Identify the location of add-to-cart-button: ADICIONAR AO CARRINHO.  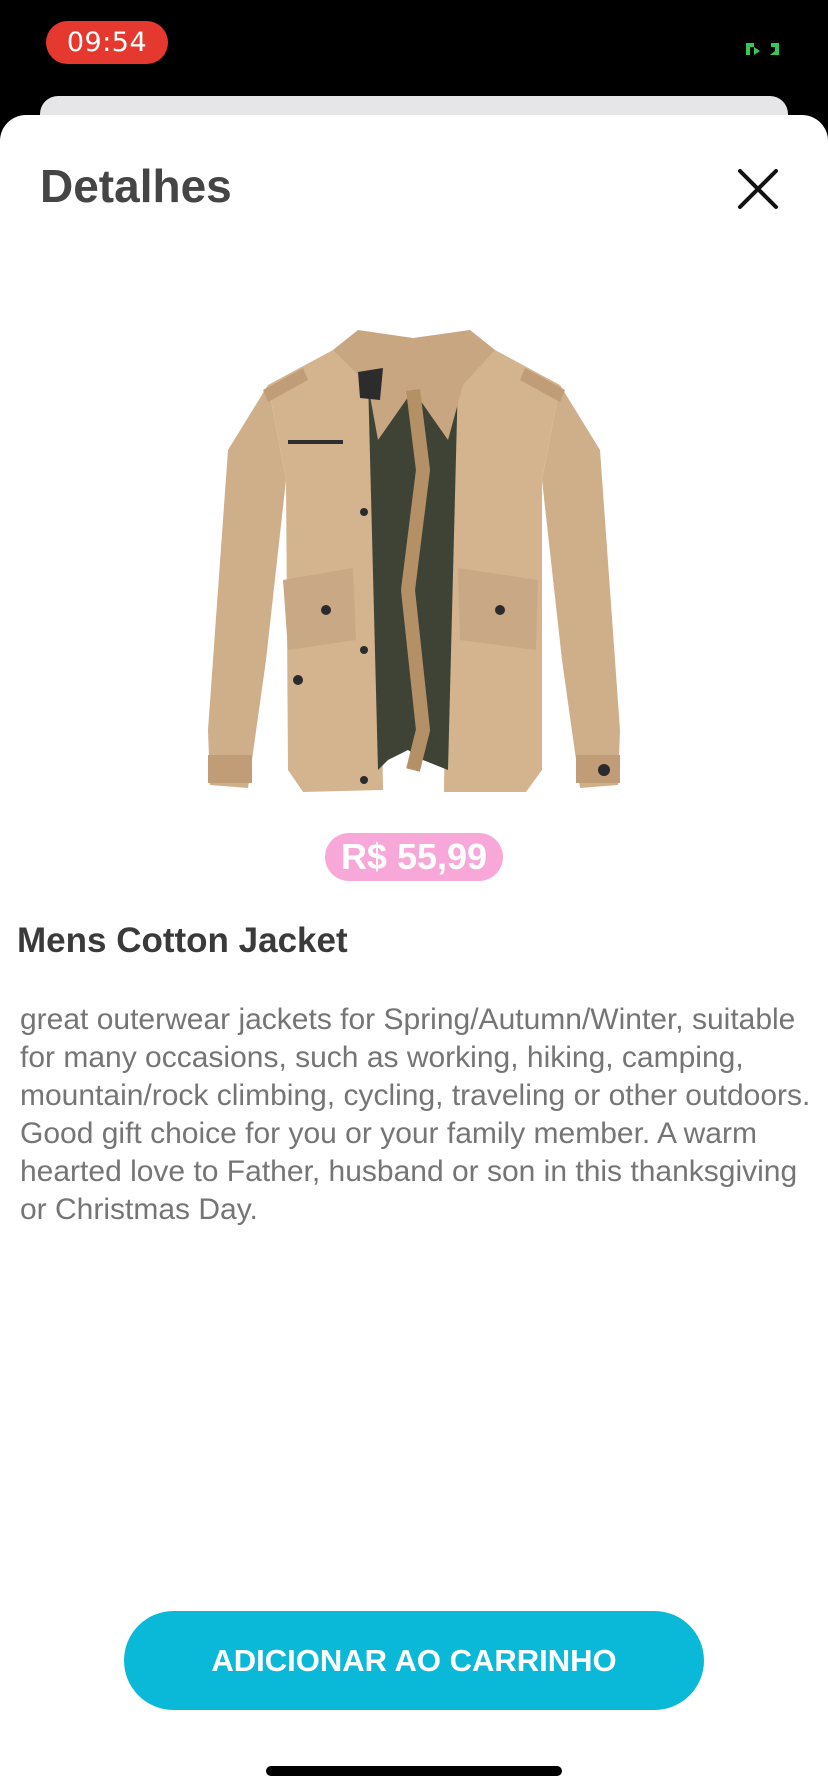
(414, 1660).